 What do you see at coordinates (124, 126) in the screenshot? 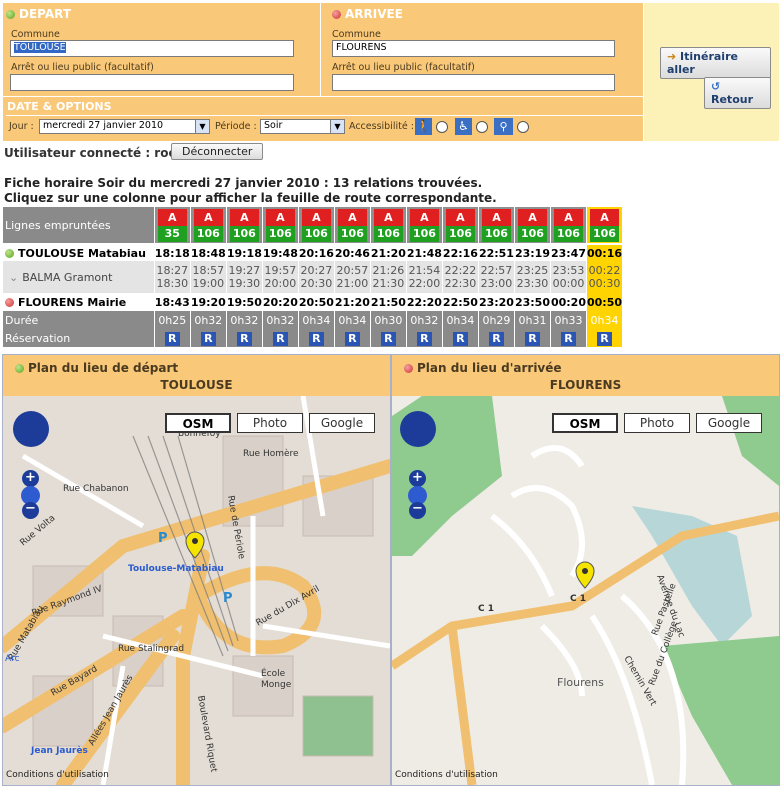
I see `jour-select: mercredi 27 janvier 2010 ▼` at bounding box center [124, 126].